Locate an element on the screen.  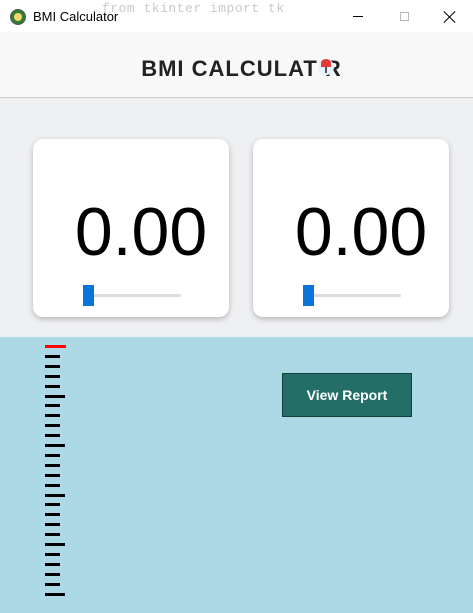
weight-slider-handle is located at coordinates (308, 295).